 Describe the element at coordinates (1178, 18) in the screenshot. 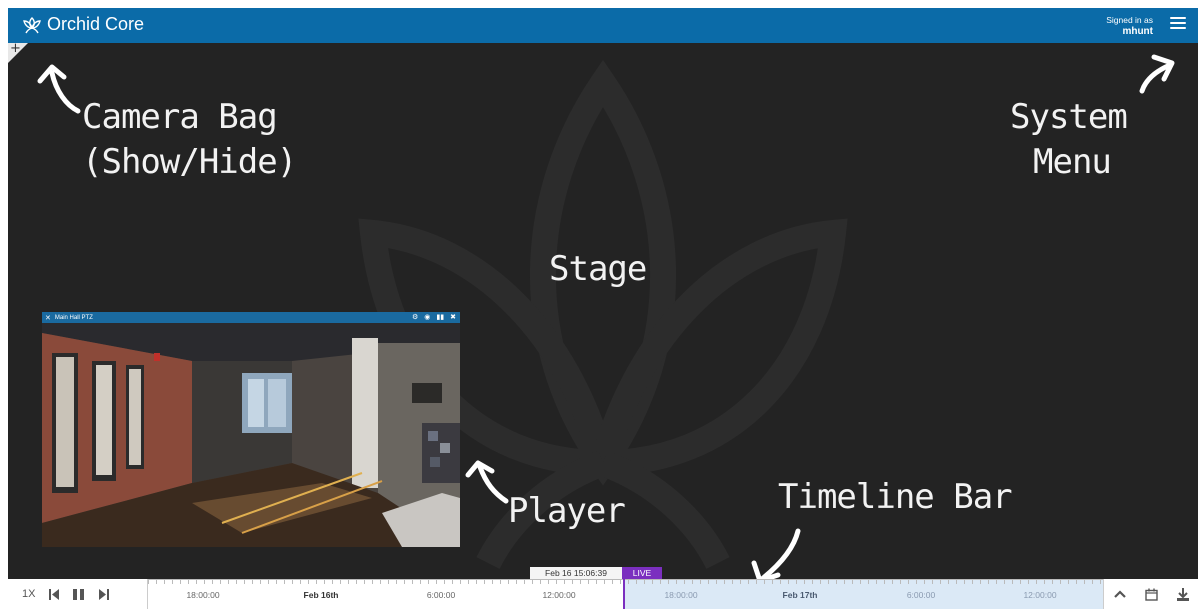

I see `hamburger-icon` at that location.